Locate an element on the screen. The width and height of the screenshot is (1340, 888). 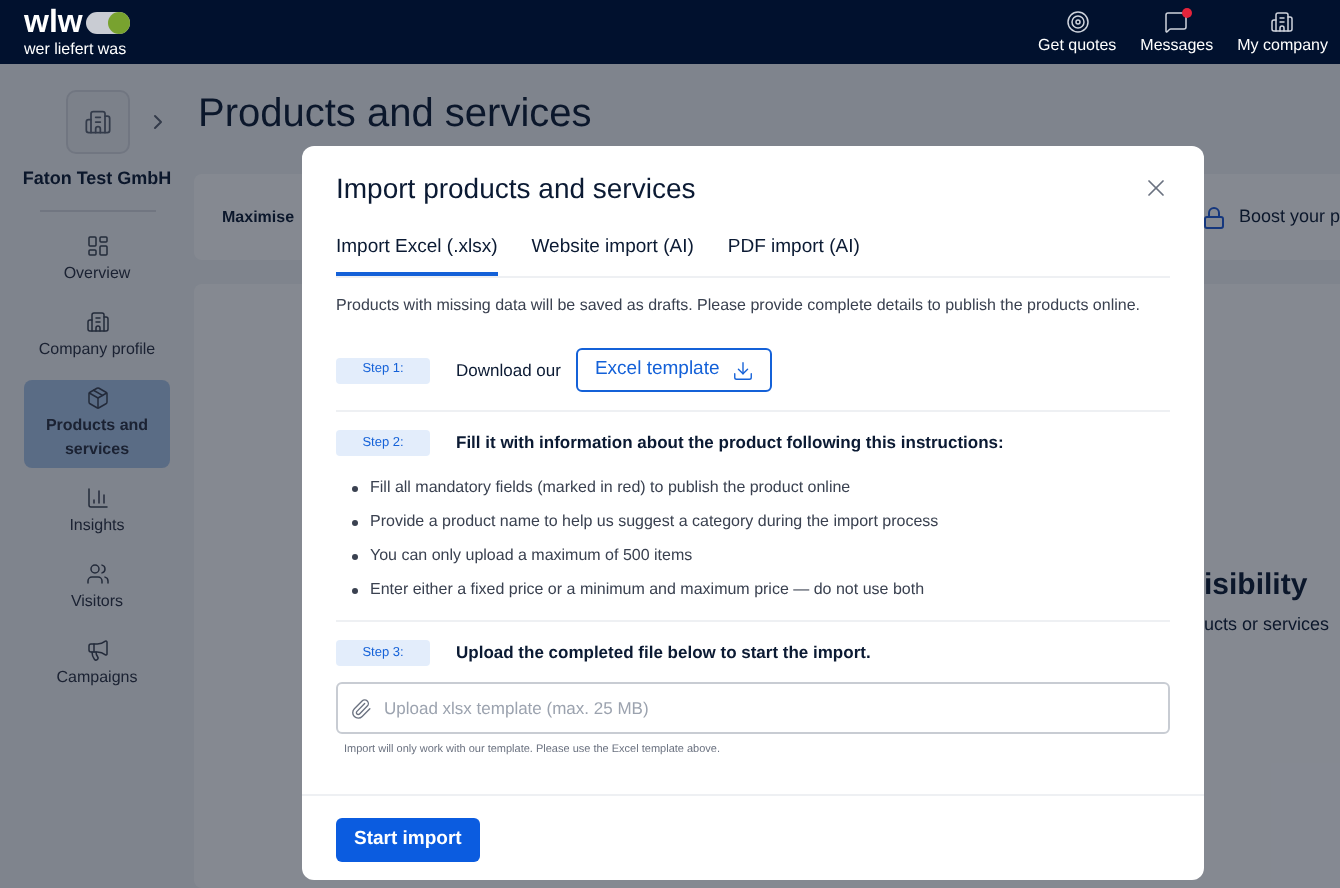
lock-icon is located at coordinates (1214, 217).